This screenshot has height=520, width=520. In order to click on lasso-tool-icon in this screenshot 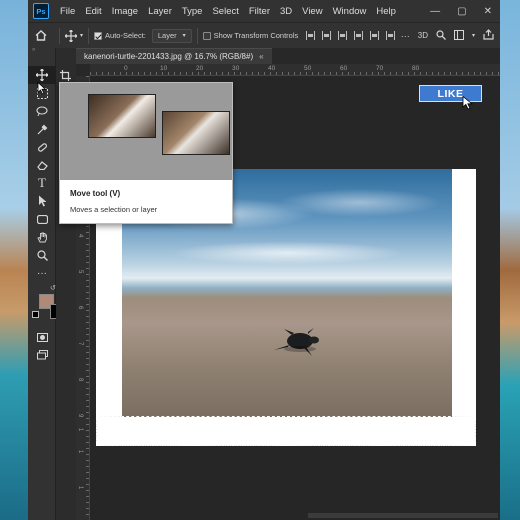, I will do `click(42, 111)`.